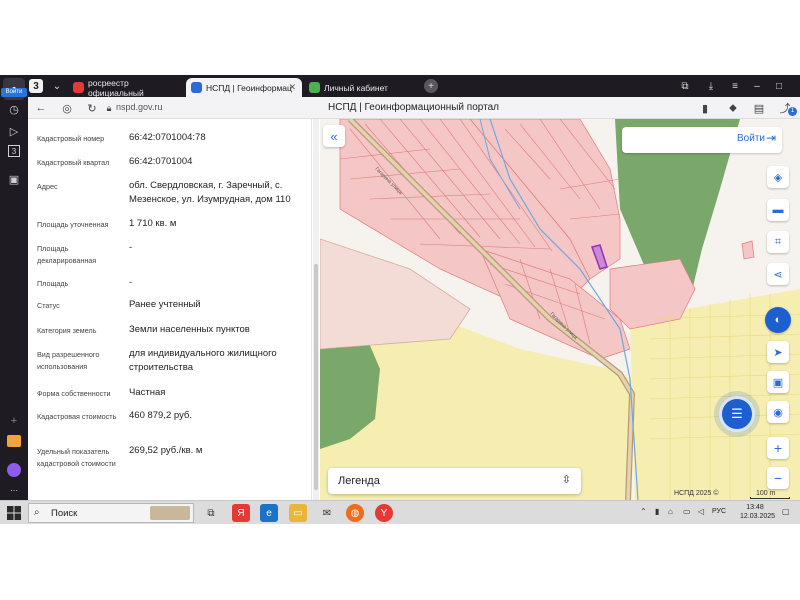  What do you see at coordinates (696, 493) in the screenshot?
I see `map-copyright: НСПД 2025 ©` at bounding box center [696, 493].